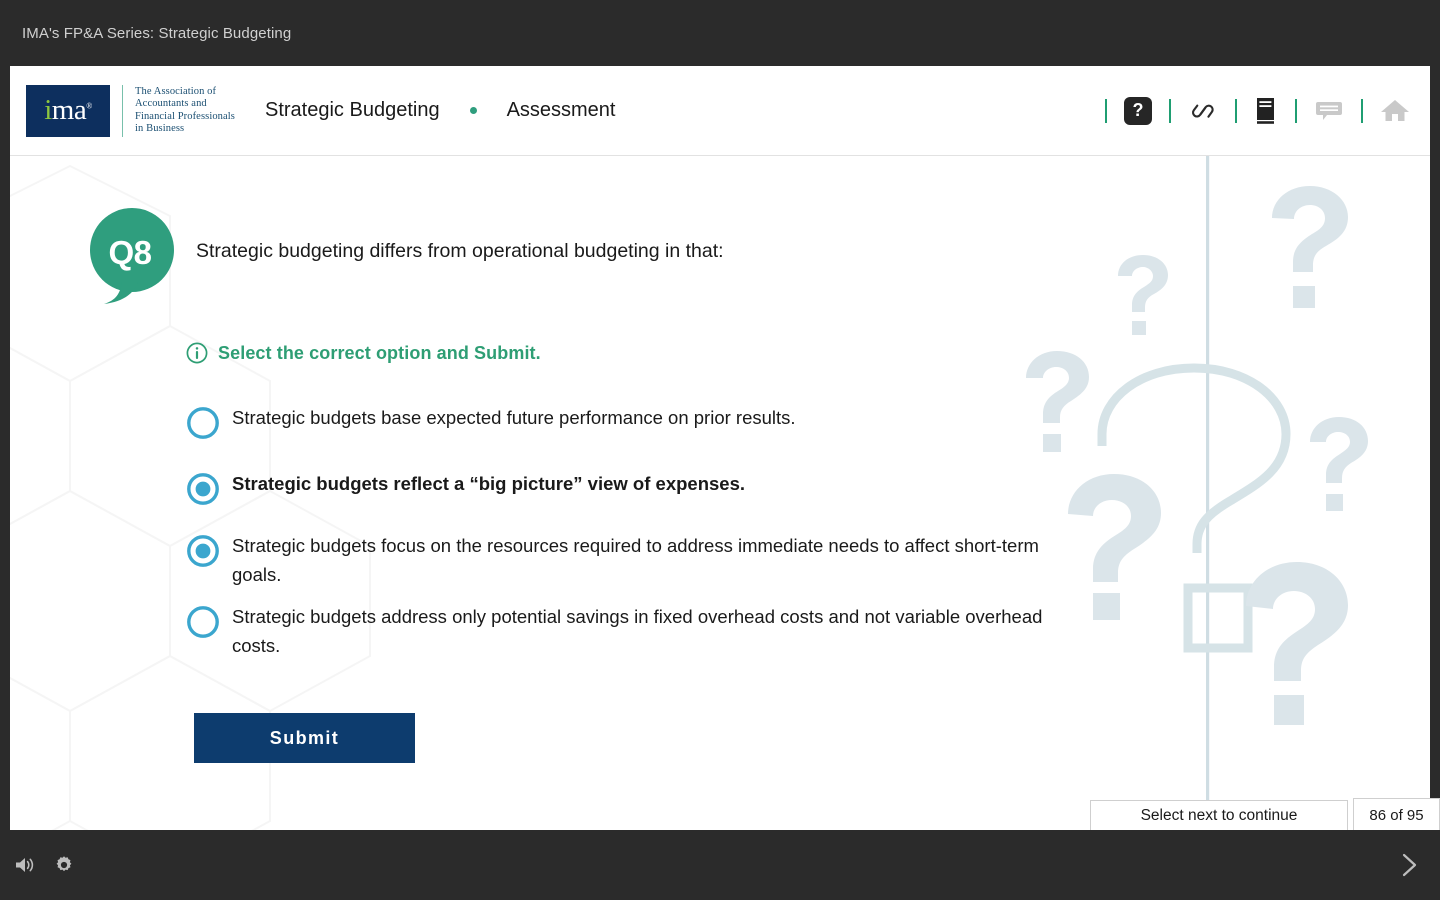 This screenshot has width=1440, height=900. I want to click on help-icon-glyph: ?, so click(1138, 110).